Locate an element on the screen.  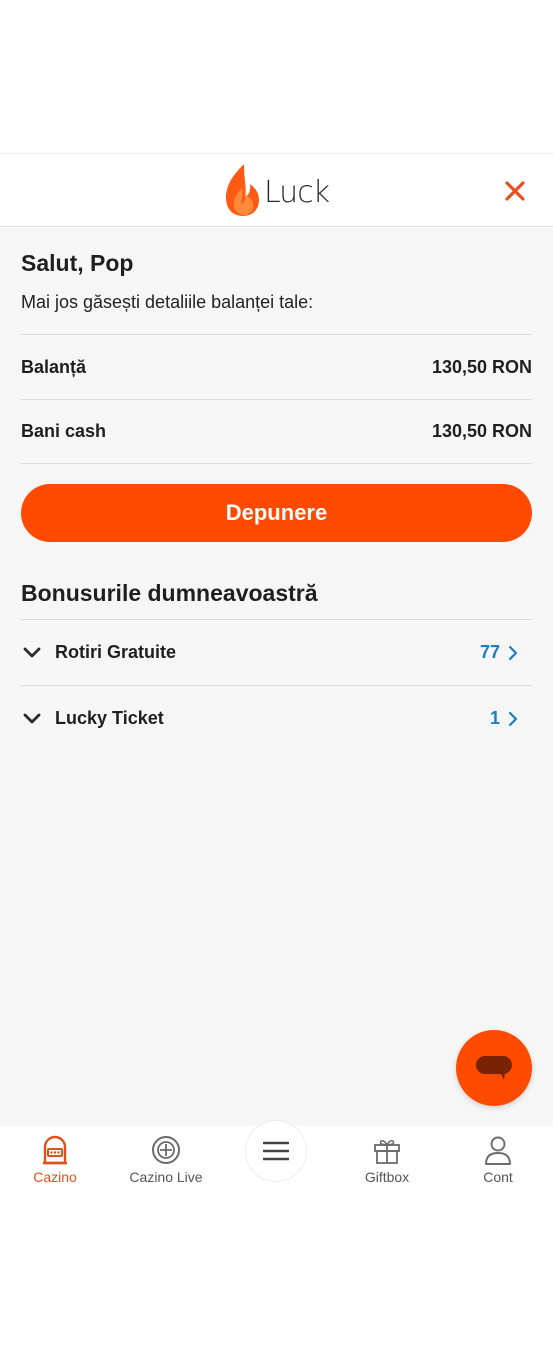
chat-button is located at coordinates (494, 1068).